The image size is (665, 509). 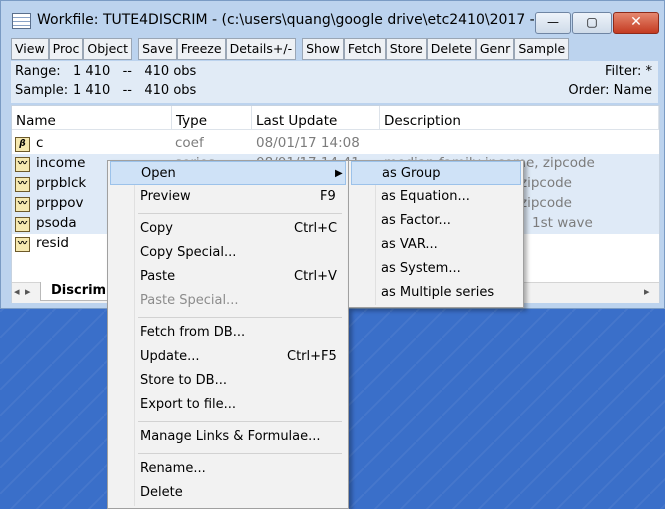 What do you see at coordinates (135, 71) in the screenshot?
I see `range-value: 1 410 -- 410 obs` at bounding box center [135, 71].